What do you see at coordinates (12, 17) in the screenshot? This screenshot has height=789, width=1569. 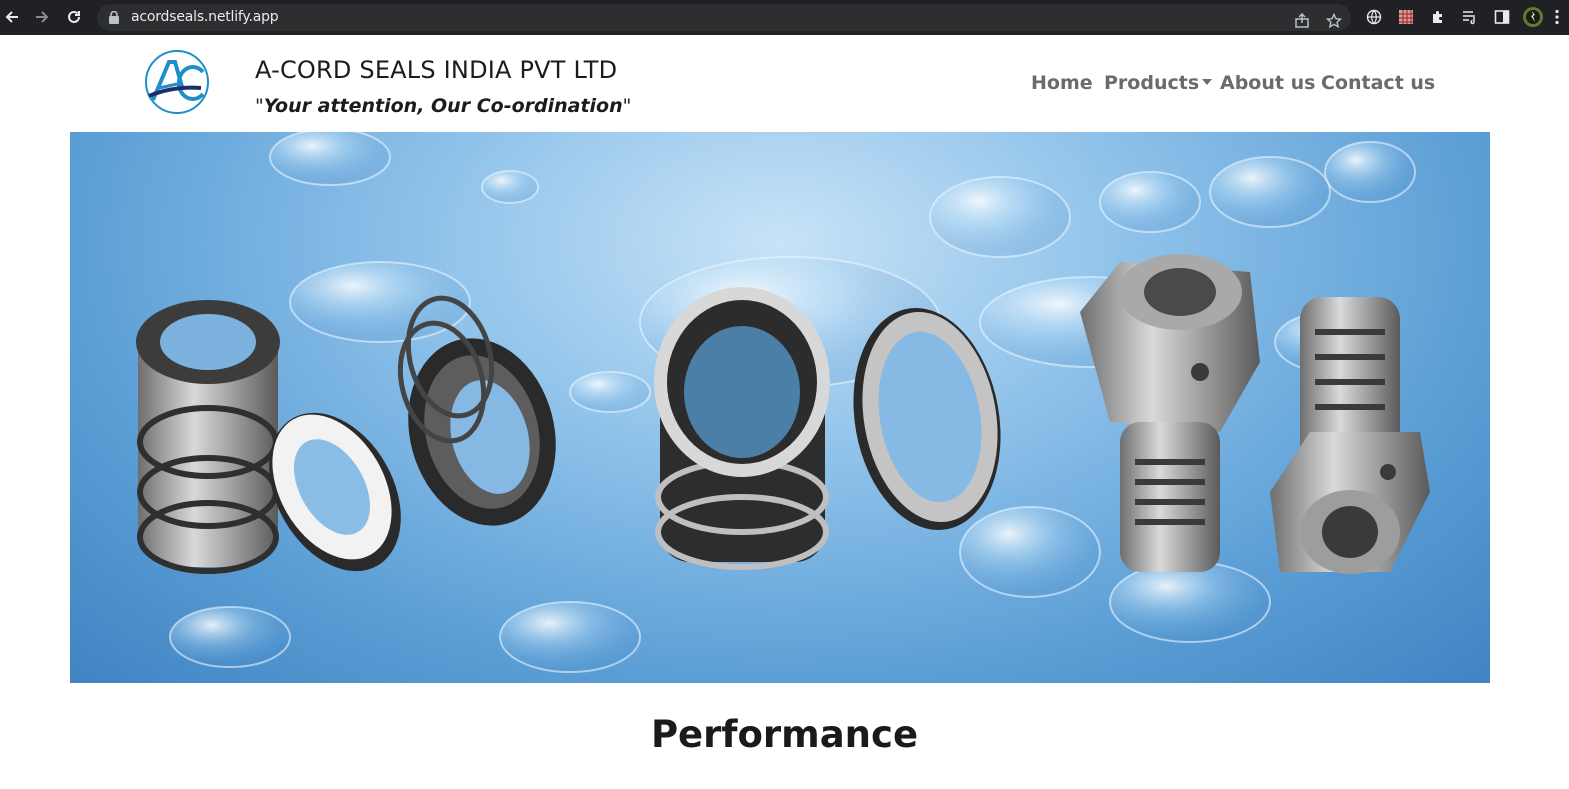 I see `back-icon` at bounding box center [12, 17].